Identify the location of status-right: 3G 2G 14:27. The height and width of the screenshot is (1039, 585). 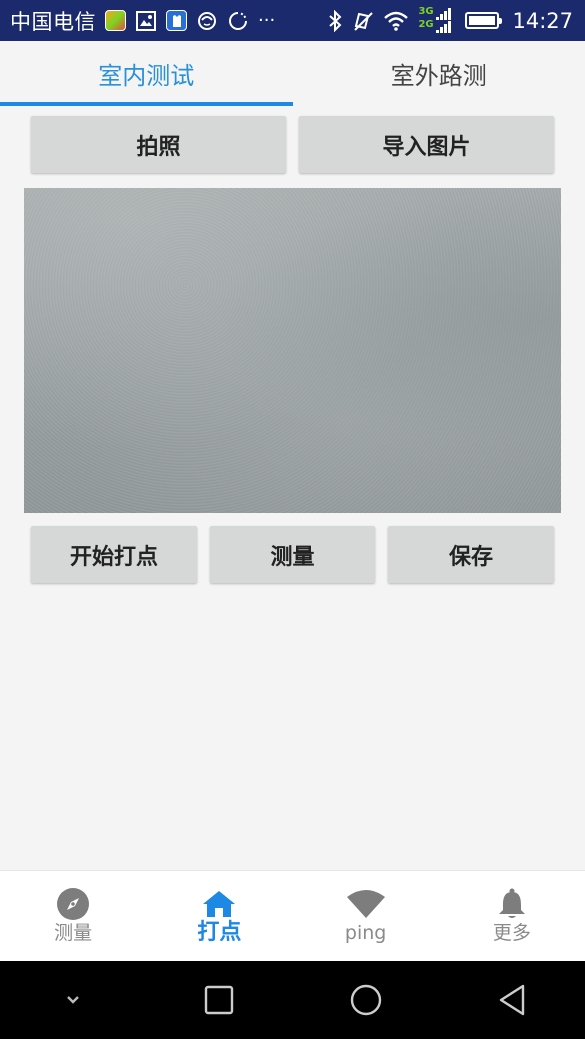
(450, 21).